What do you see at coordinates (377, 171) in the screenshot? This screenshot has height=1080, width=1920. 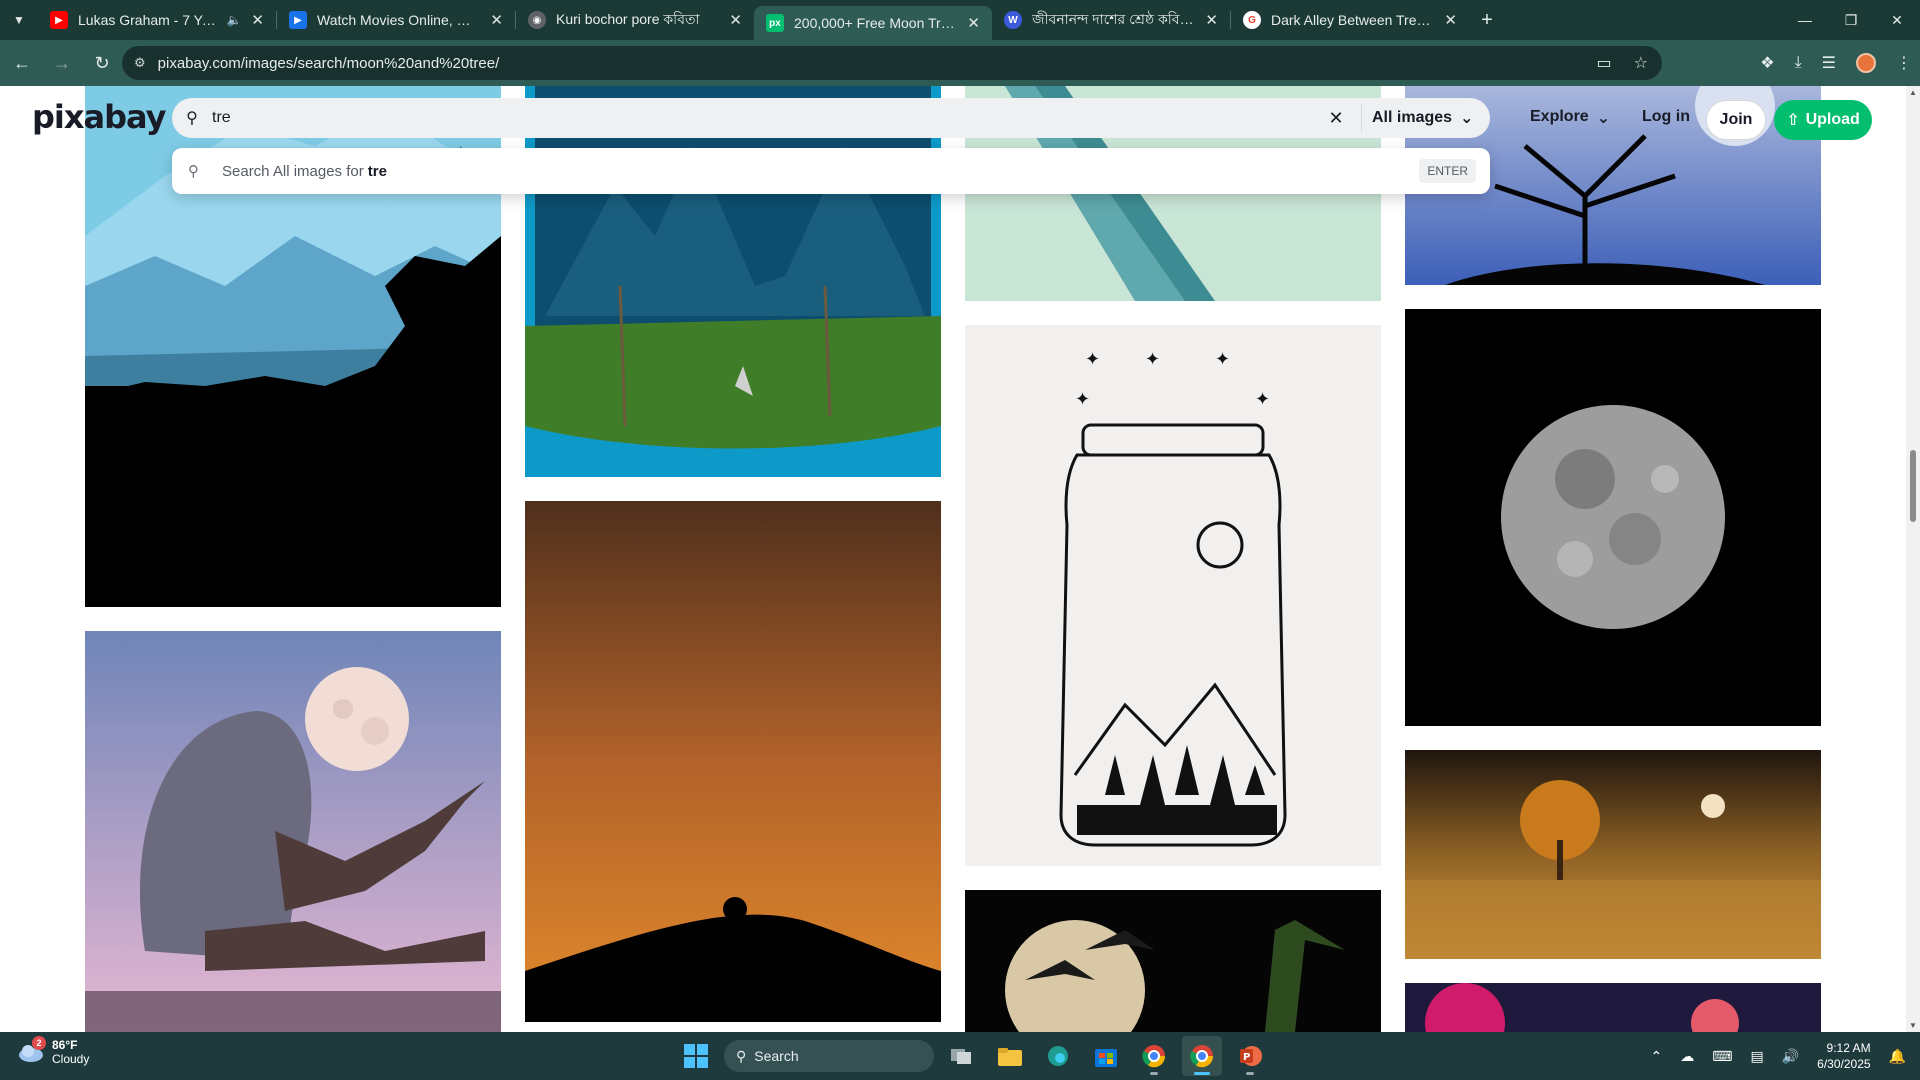 I see `suggestion-query: tre` at bounding box center [377, 171].